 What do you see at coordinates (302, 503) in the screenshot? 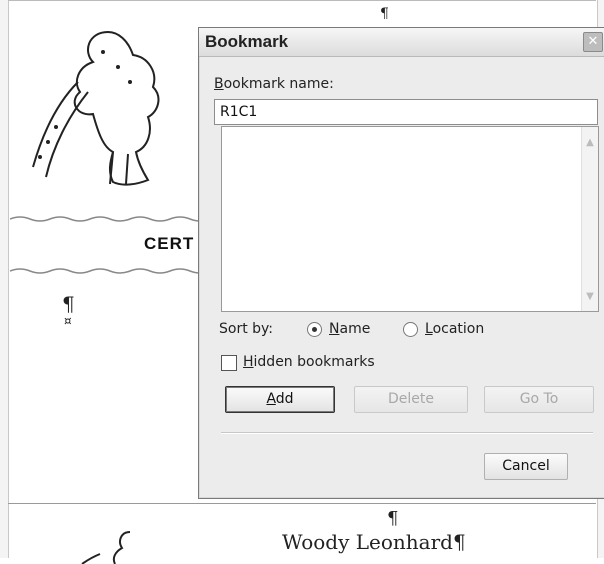
I see `table-row-border` at bounding box center [302, 503].